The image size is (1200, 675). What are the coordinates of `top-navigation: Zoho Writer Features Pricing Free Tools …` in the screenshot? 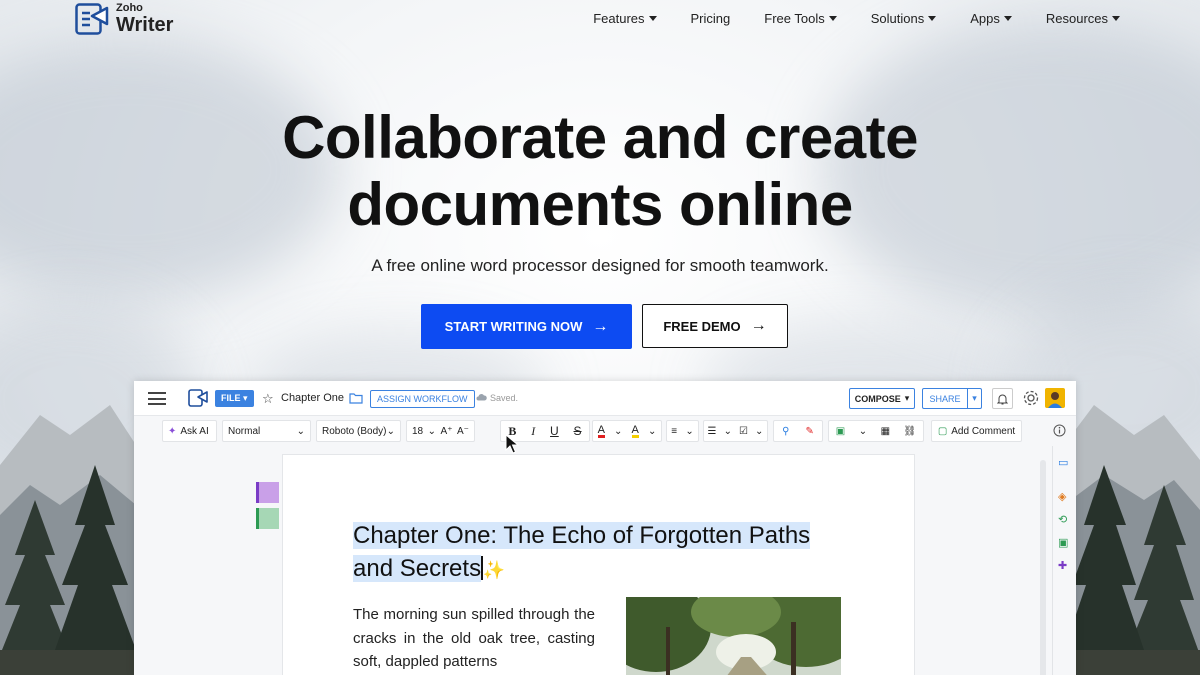 It's located at (600, 20).